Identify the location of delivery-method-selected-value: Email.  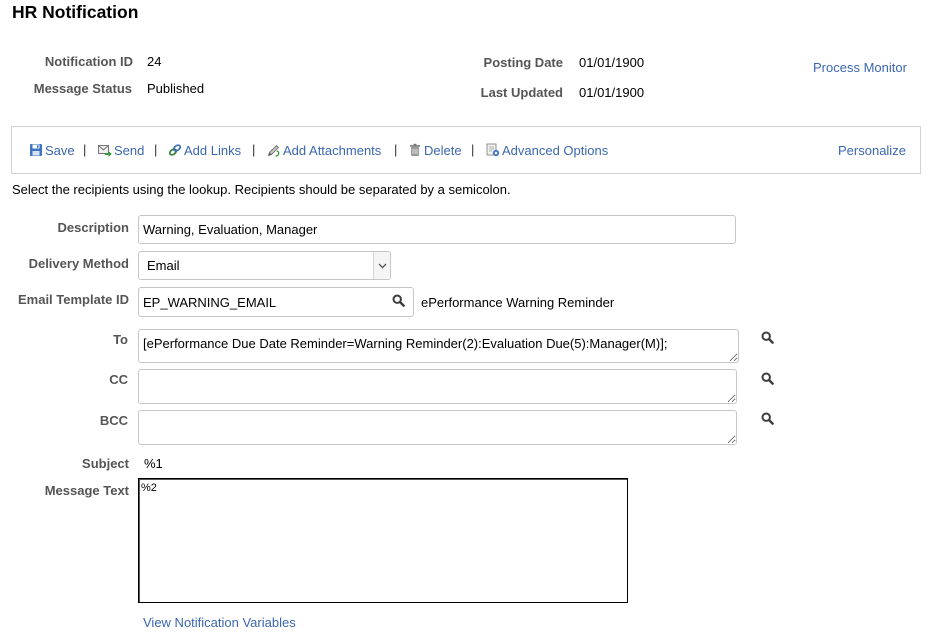
(163, 265).